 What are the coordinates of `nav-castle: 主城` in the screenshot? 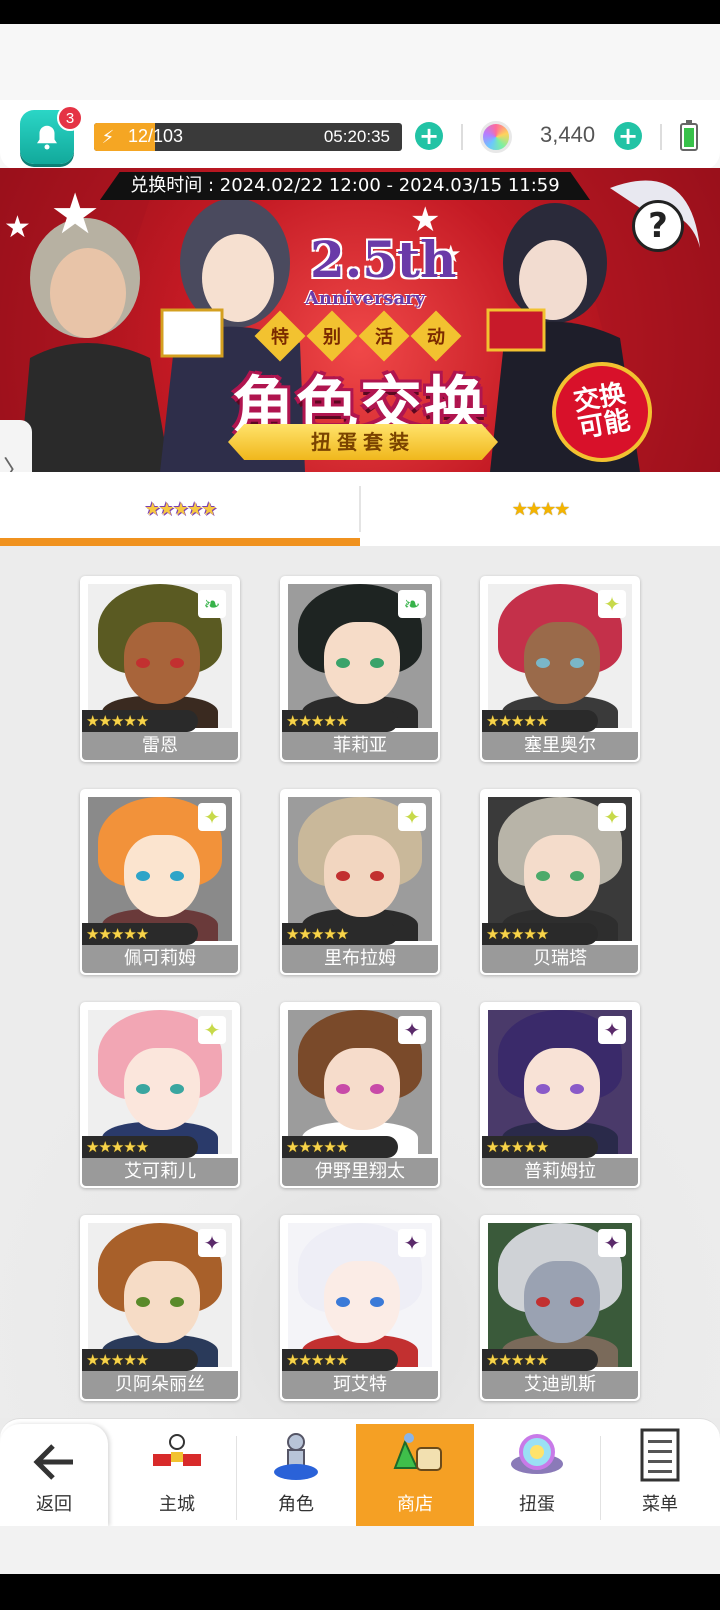 It's located at (177, 1475).